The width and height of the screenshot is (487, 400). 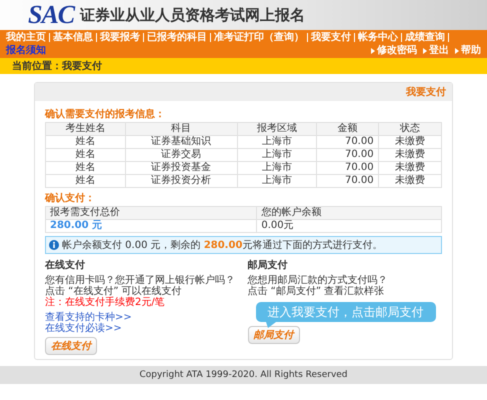 What do you see at coordinates (439, 50) in the screenshot?
I see `user-link: 登出` at bounding box center [439, 50].